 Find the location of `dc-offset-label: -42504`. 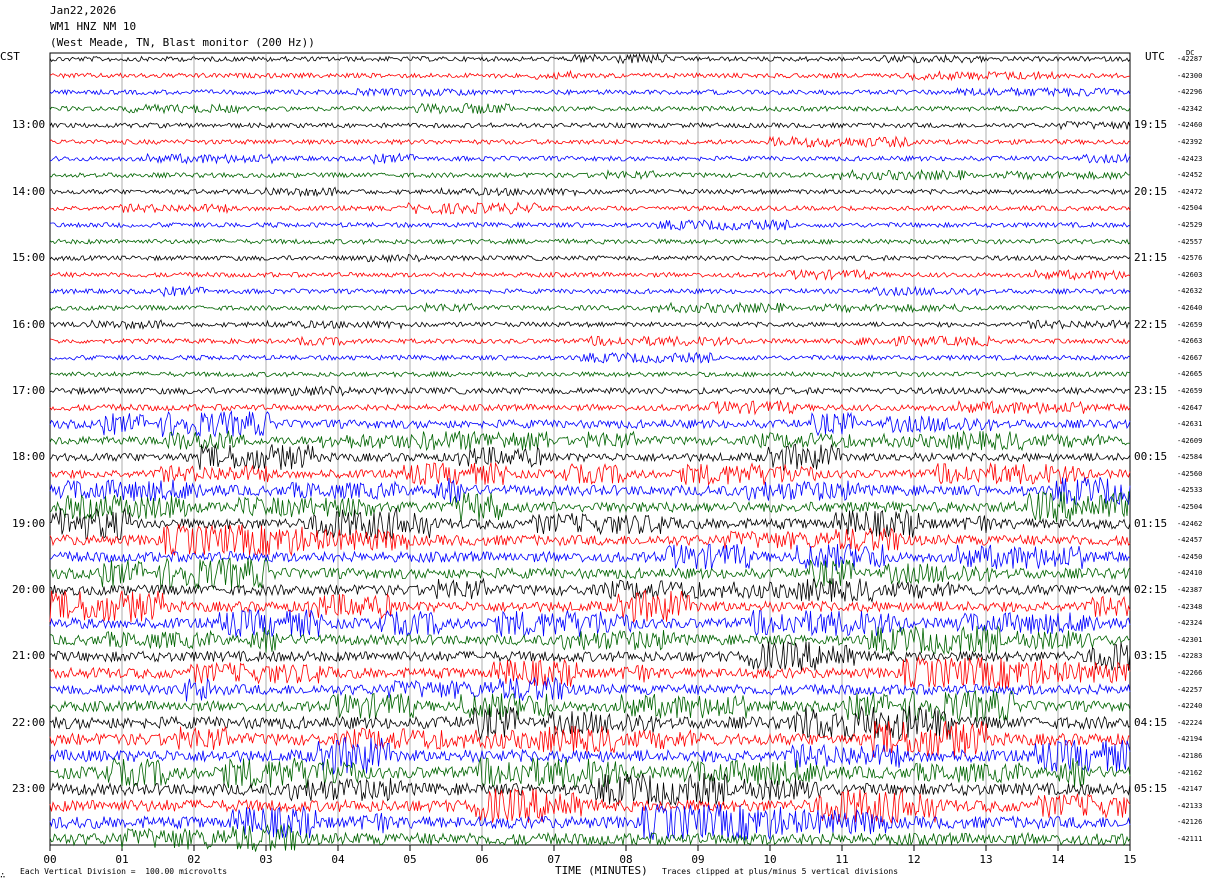

dc-offset-label: -42504 is located at coordinates (1190, 208).